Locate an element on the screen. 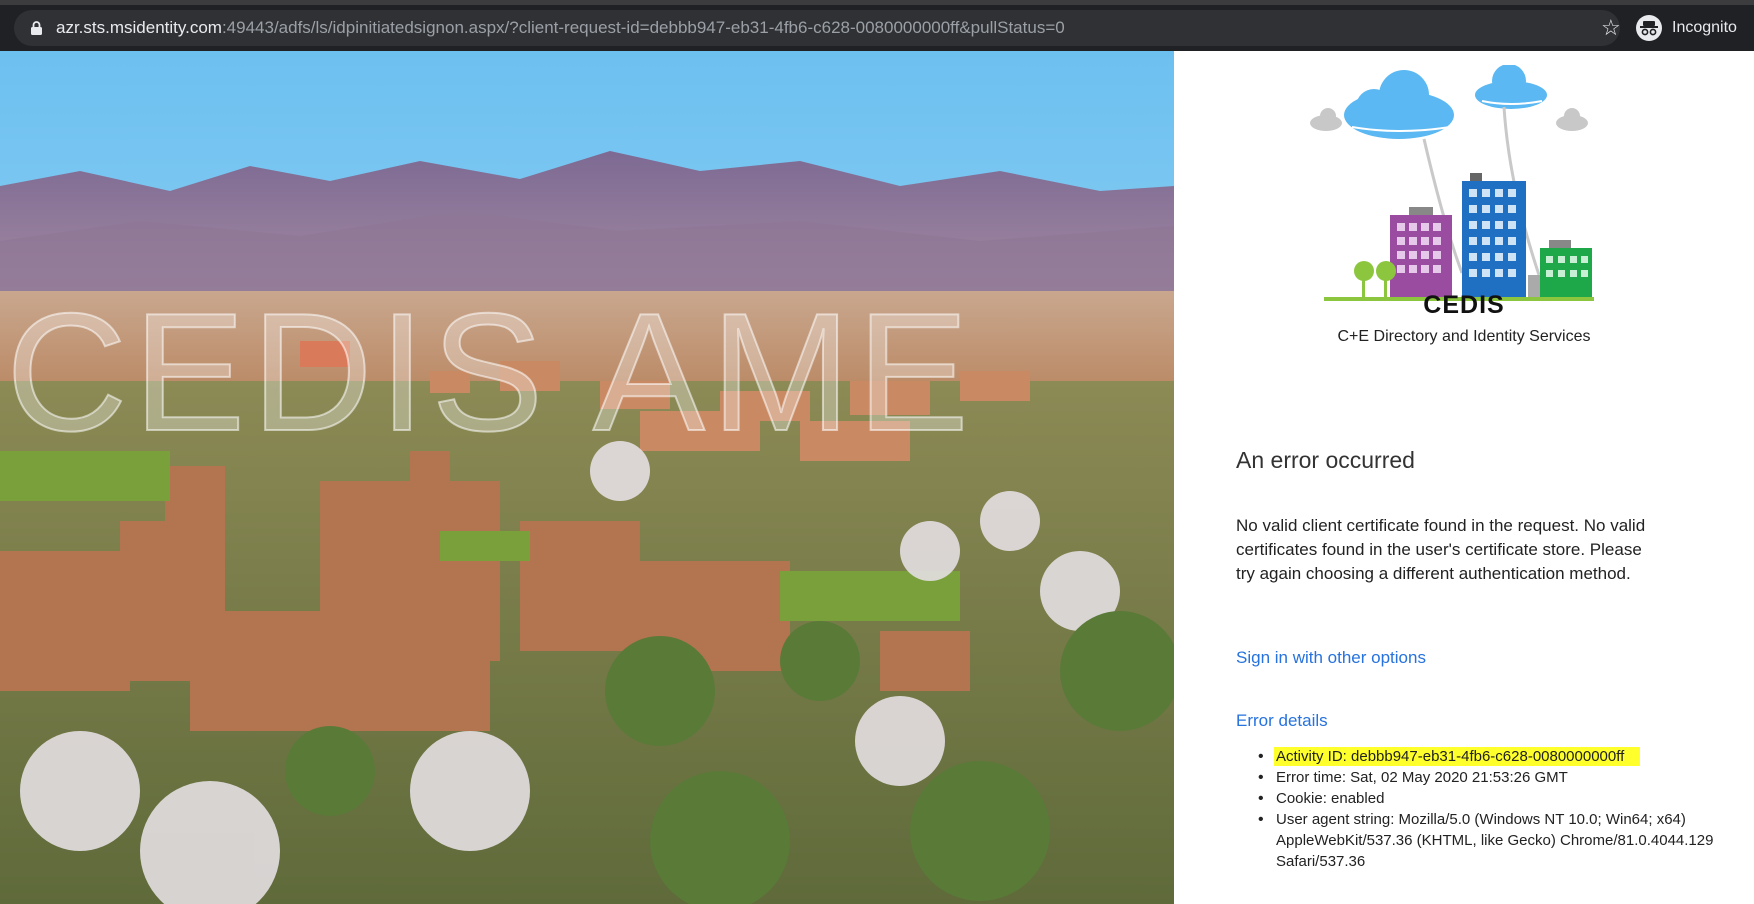 Image resolution: width=1754 pixels, height=904 pixels. lock-icon is located at coordinates (36, 28).